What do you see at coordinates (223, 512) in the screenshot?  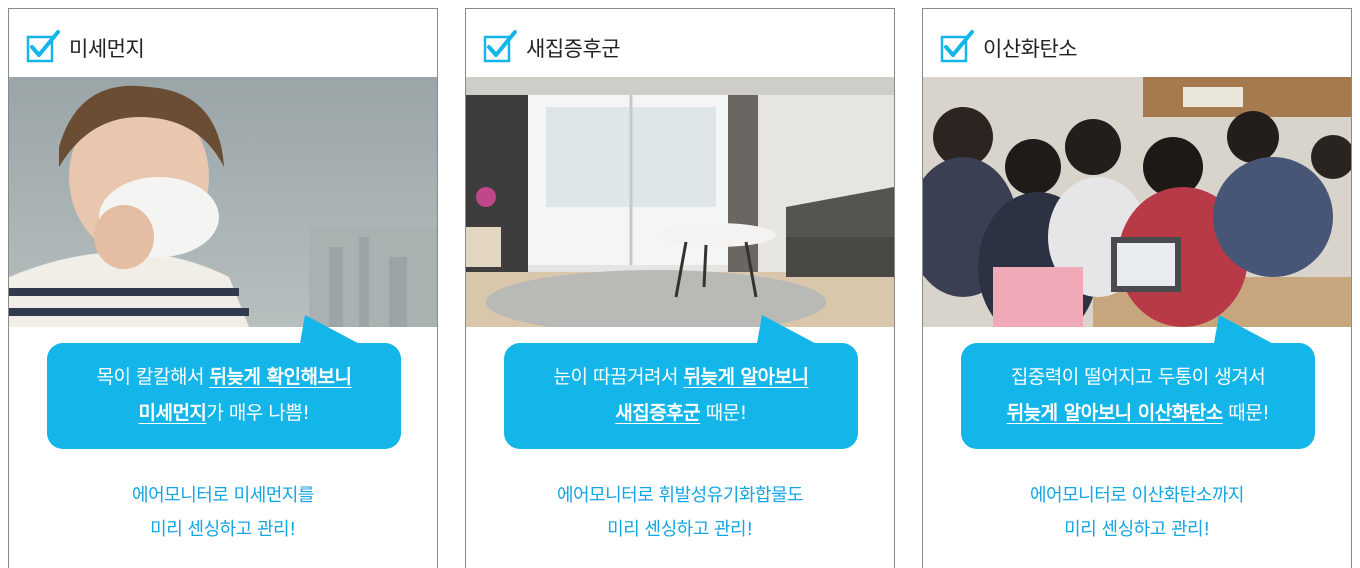 I see `card-note: 에어모니터로 미세먼지를 미리 센싱하고 관리!` at bounding box center [223, 512].